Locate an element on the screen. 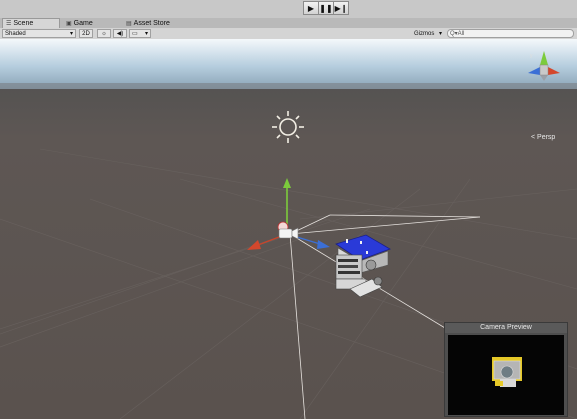 The image size is (577, 419). game-icon: ▣ is located at coordinates (69, 23).